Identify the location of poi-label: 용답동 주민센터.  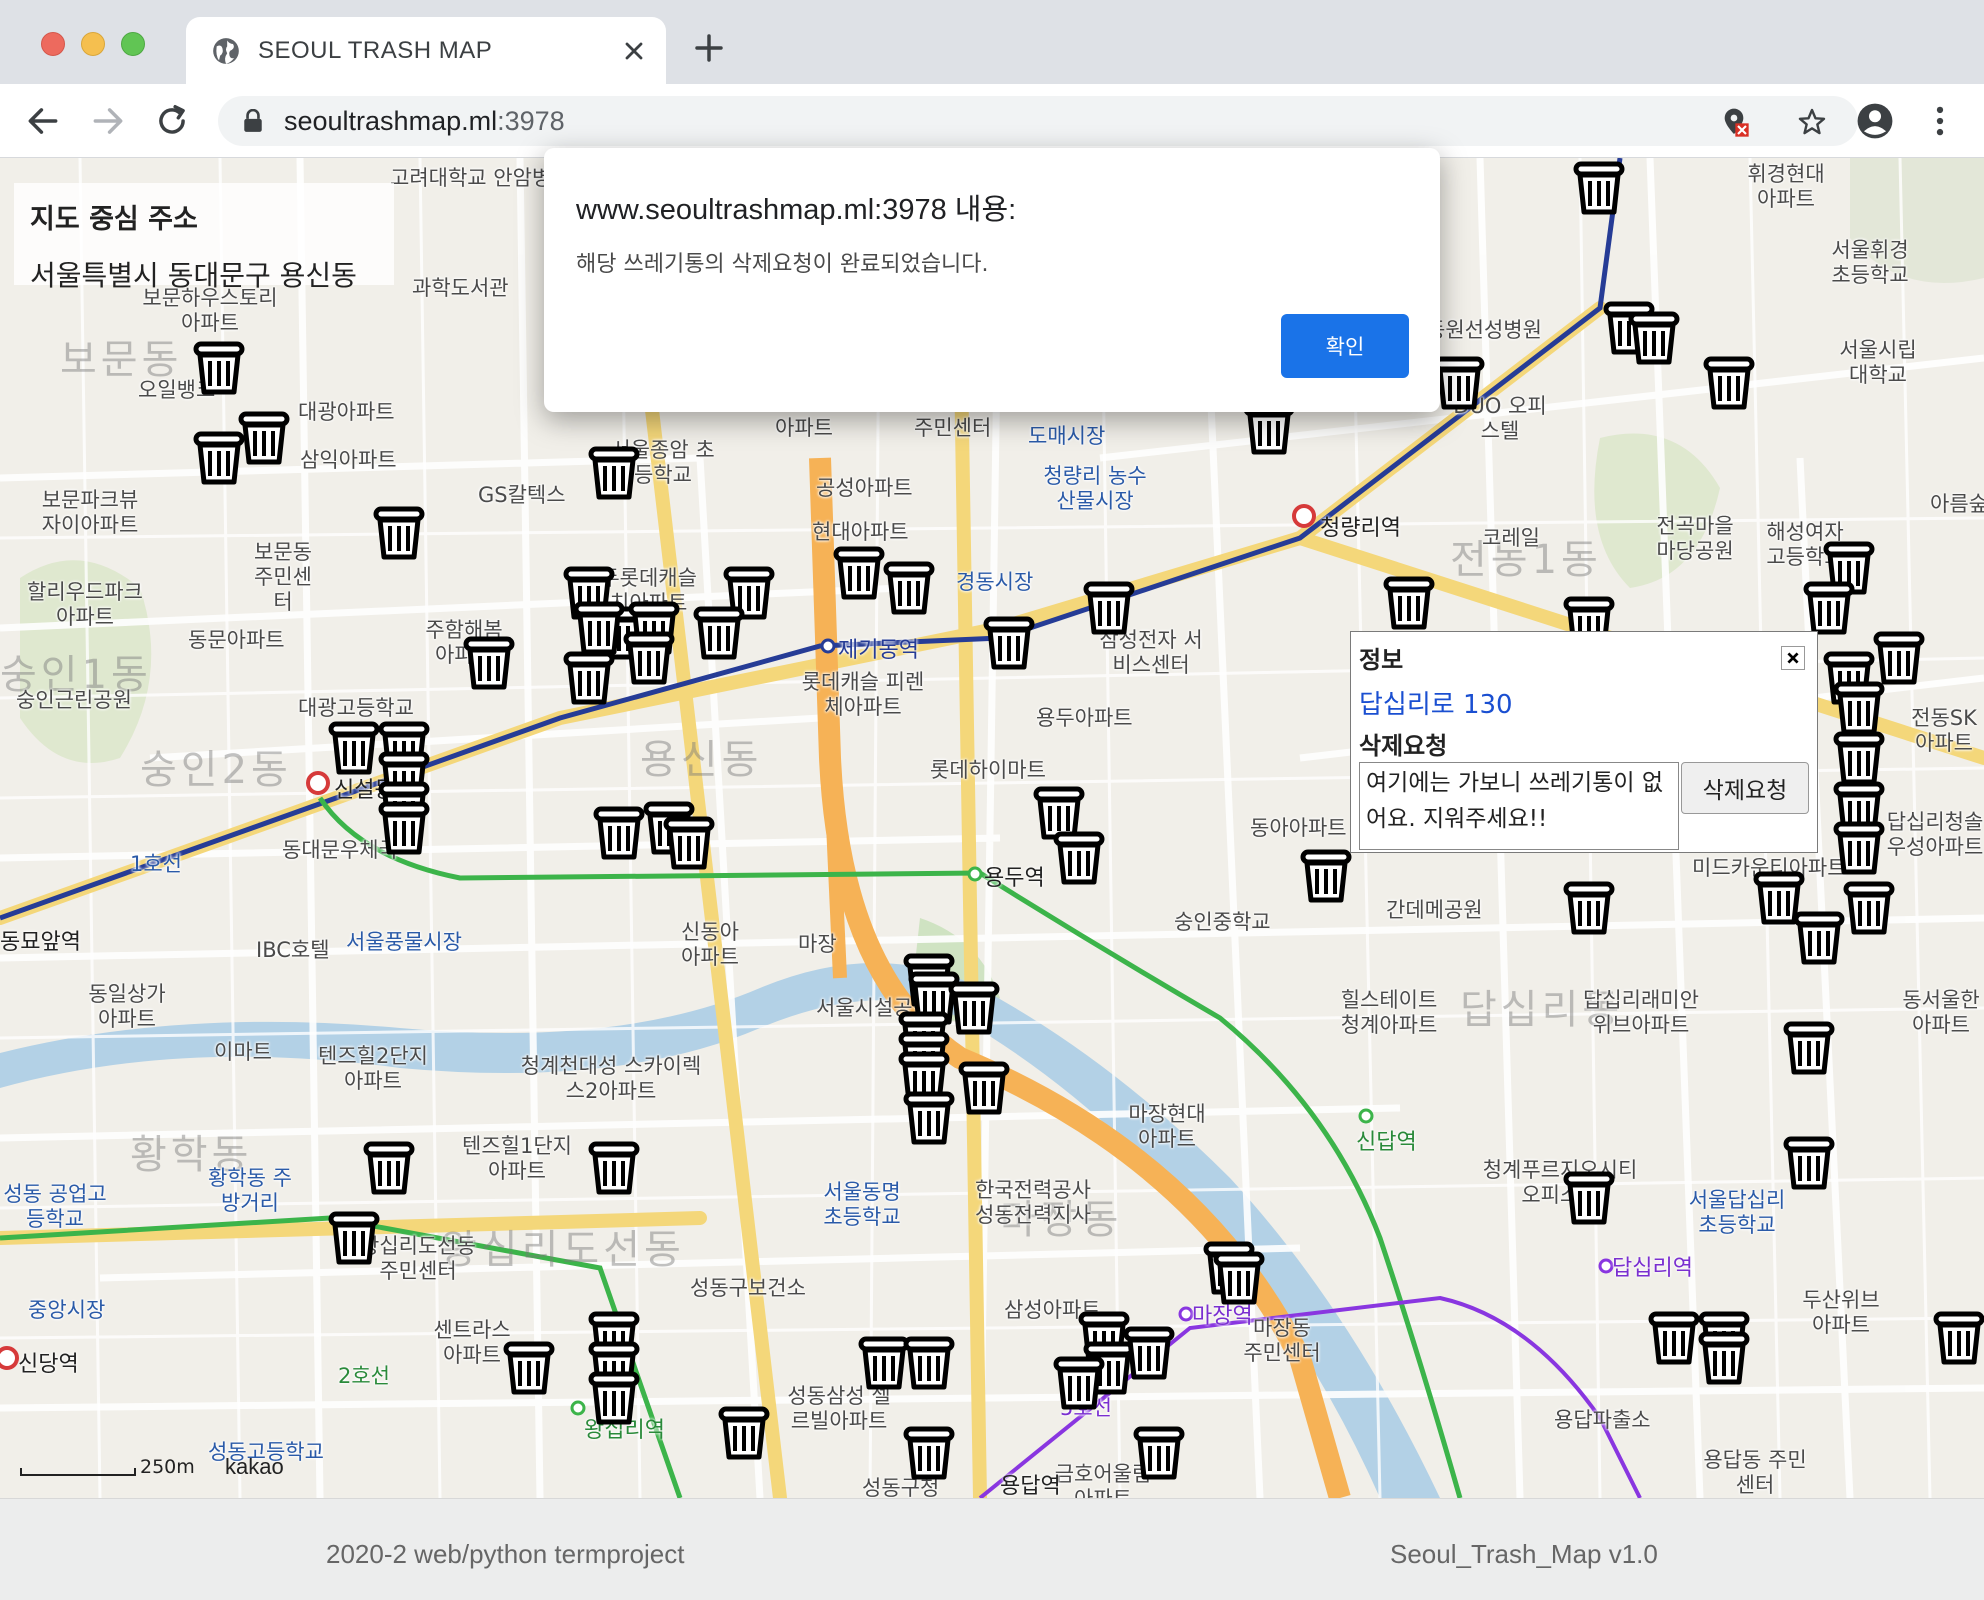
(1755, 1472).